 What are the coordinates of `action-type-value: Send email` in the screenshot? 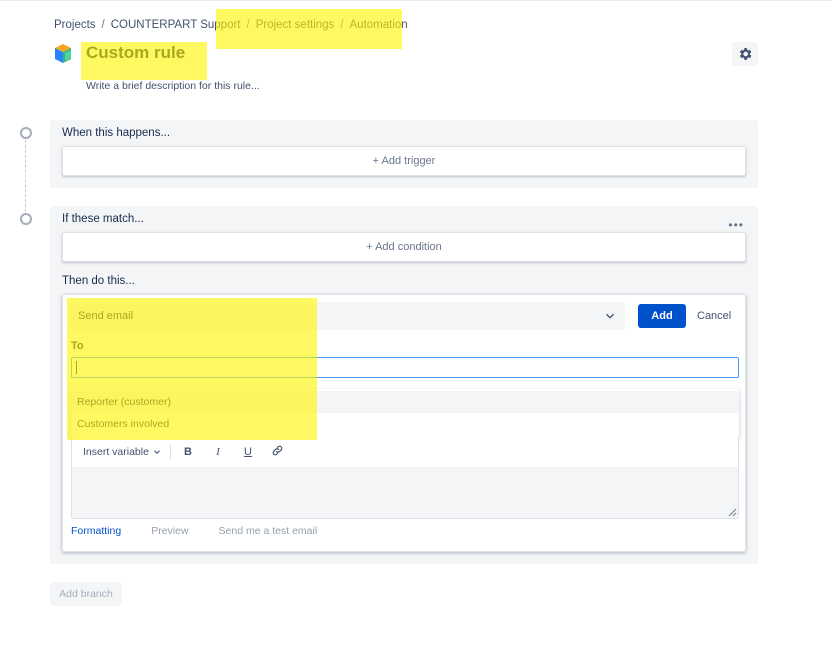 It's located at (106, 316).